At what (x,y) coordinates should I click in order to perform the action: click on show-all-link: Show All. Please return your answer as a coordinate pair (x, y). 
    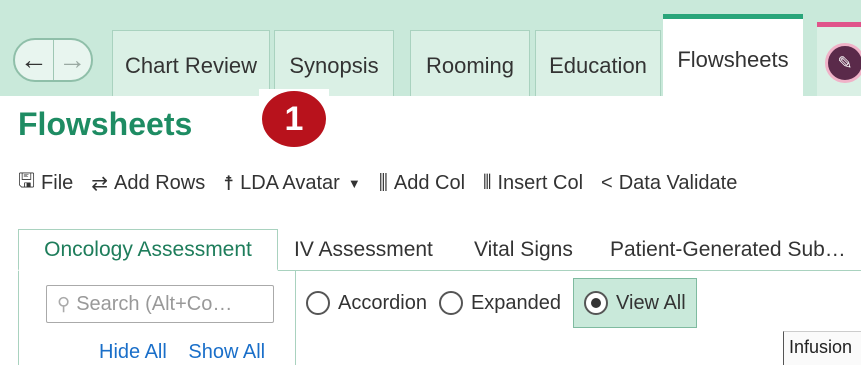
    Looking at the image, I should click on (226, 352).